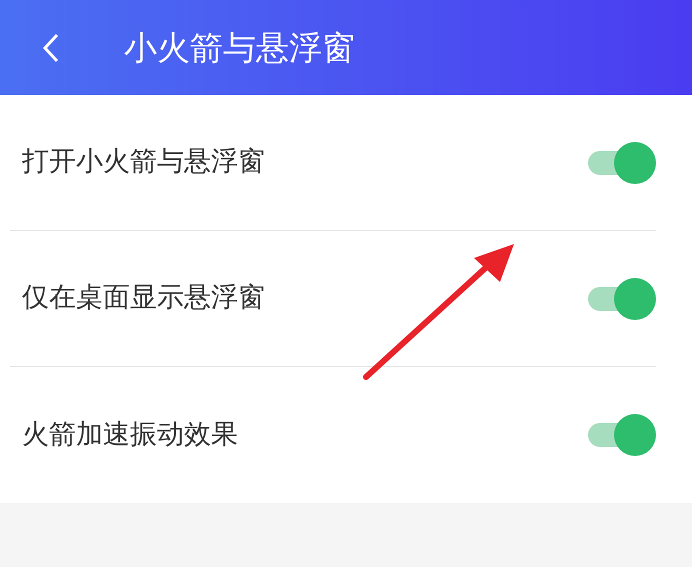  Describe the element at coordinates (143, 162) in the screenshot. I see `setting-label: 打开小火箭与悬浮窗` at that location.